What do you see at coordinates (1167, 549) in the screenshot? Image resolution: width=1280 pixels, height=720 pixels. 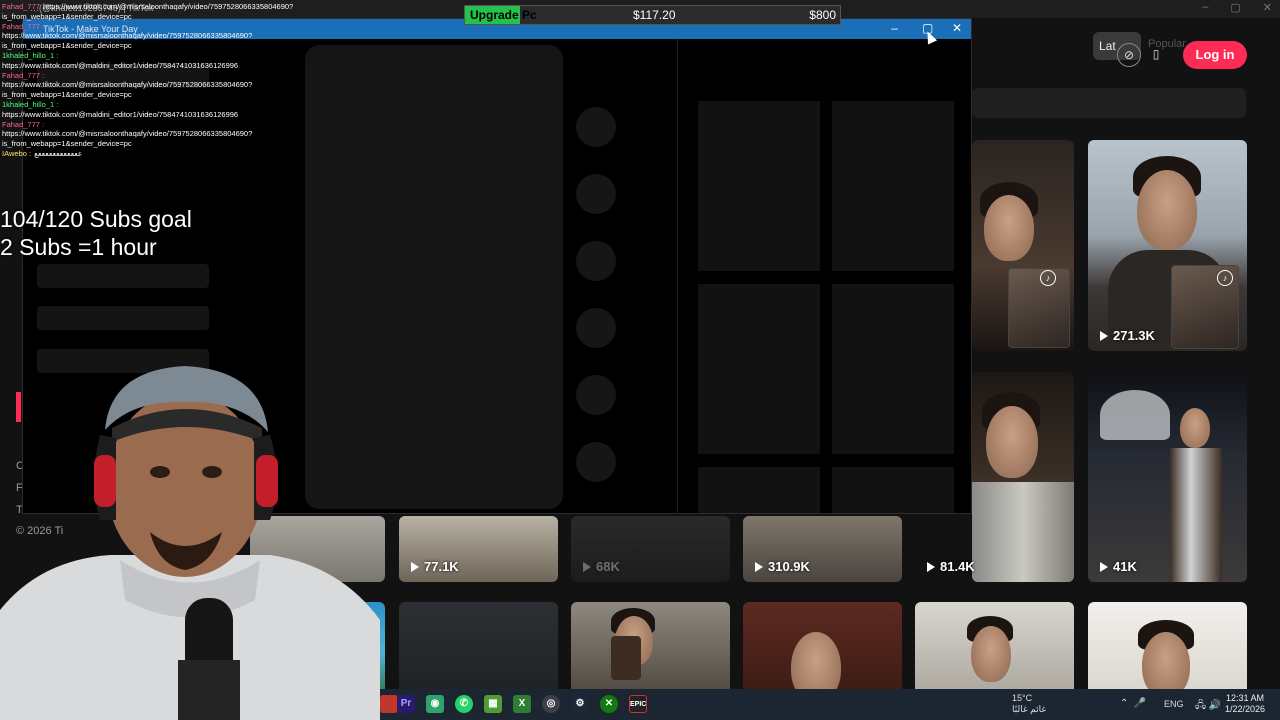 I see `video-tile-overlap: 41K` at bounding box center [1167, 549].